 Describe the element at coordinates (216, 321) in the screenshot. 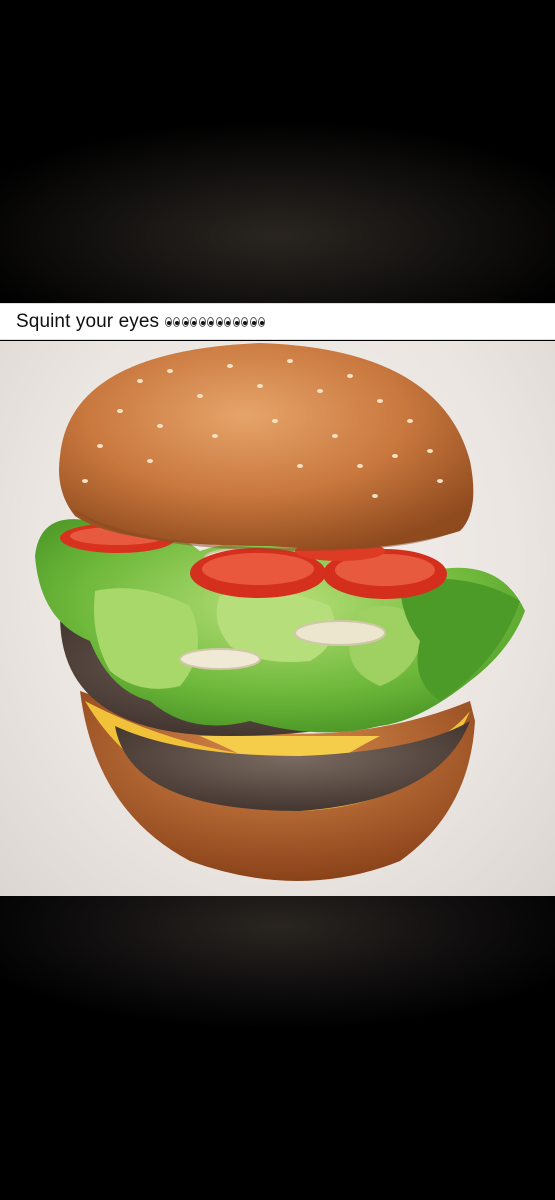

I see `eyes-emoji-icon` at that location.